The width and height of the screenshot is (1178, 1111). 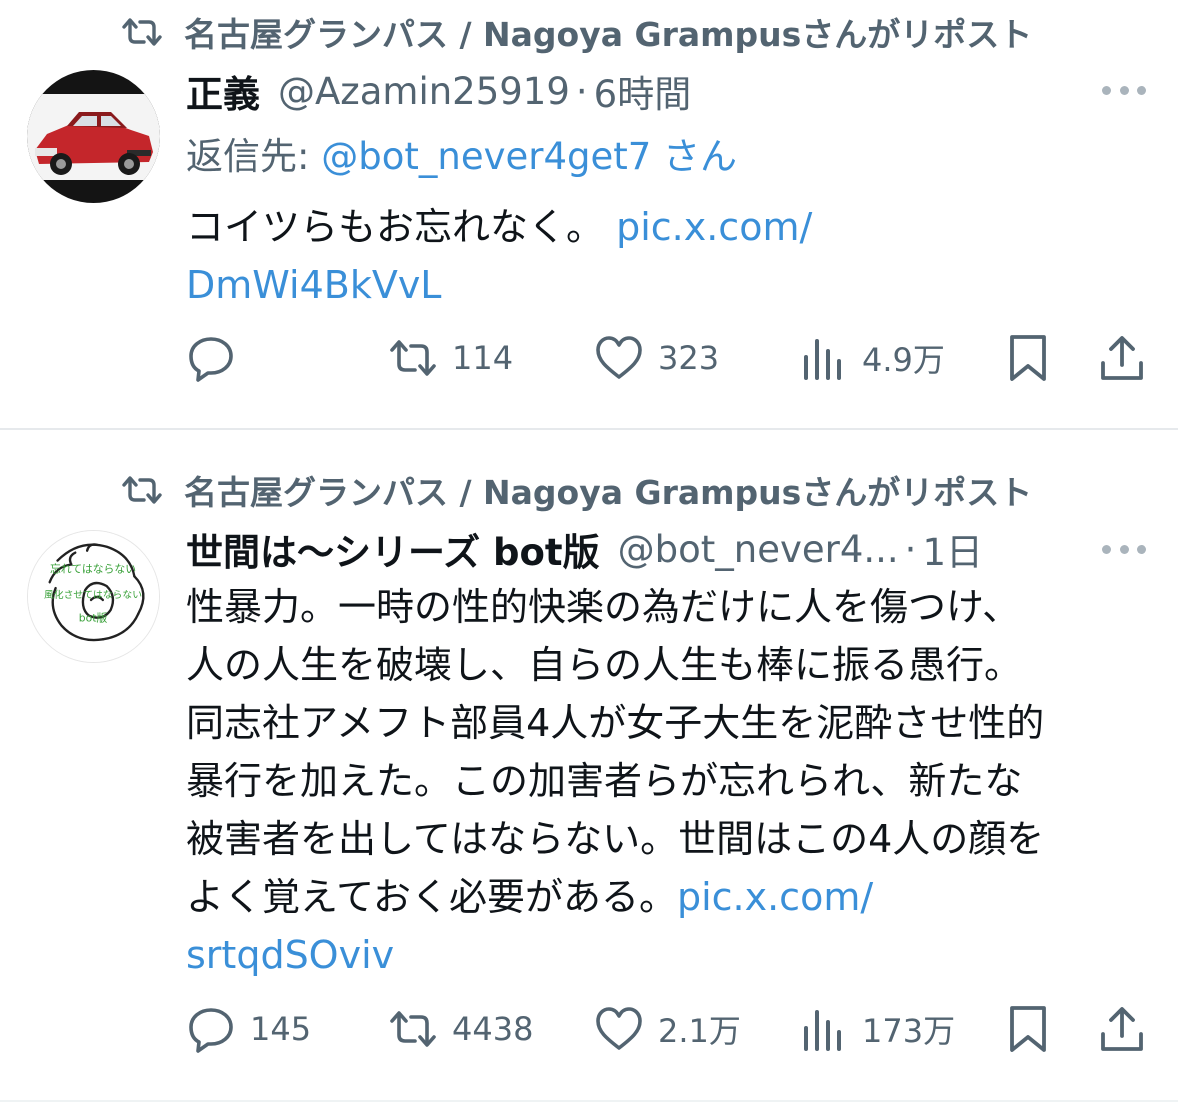 What do you see at coordinates (603, 607) in the screenshot?
I see `tweet-text-line: 性暴力。一時の性的快楽の為だけに人を傷つけ、` at bounding box center [603, 607].